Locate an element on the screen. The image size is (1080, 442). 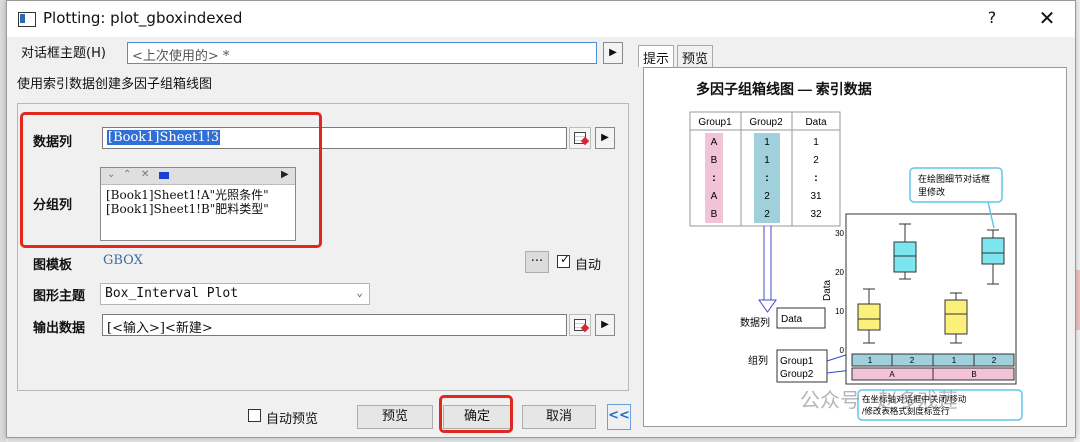
tab-hint: 提示 is located at coordinates (656, 56).